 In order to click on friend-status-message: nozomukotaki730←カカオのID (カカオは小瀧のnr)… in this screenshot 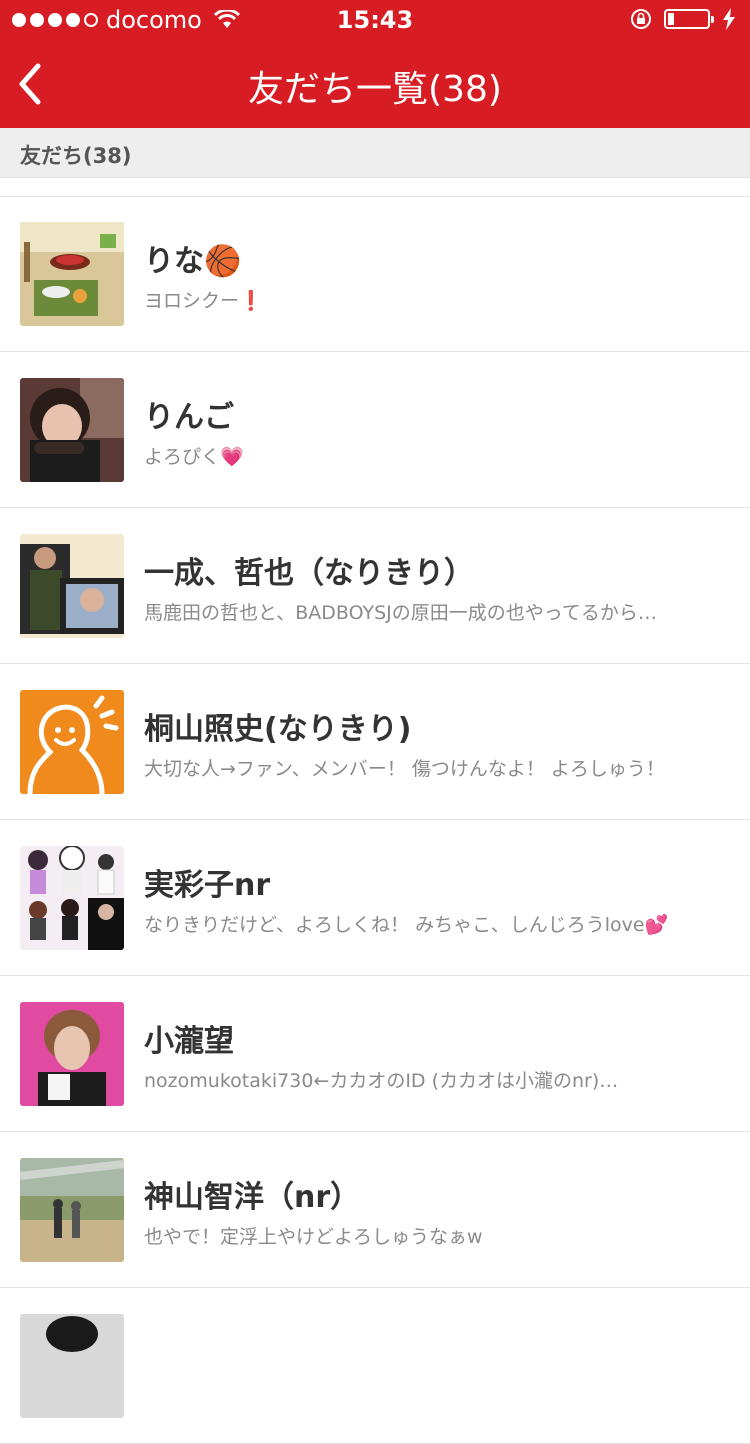, I will do `click(381, 1081)`.